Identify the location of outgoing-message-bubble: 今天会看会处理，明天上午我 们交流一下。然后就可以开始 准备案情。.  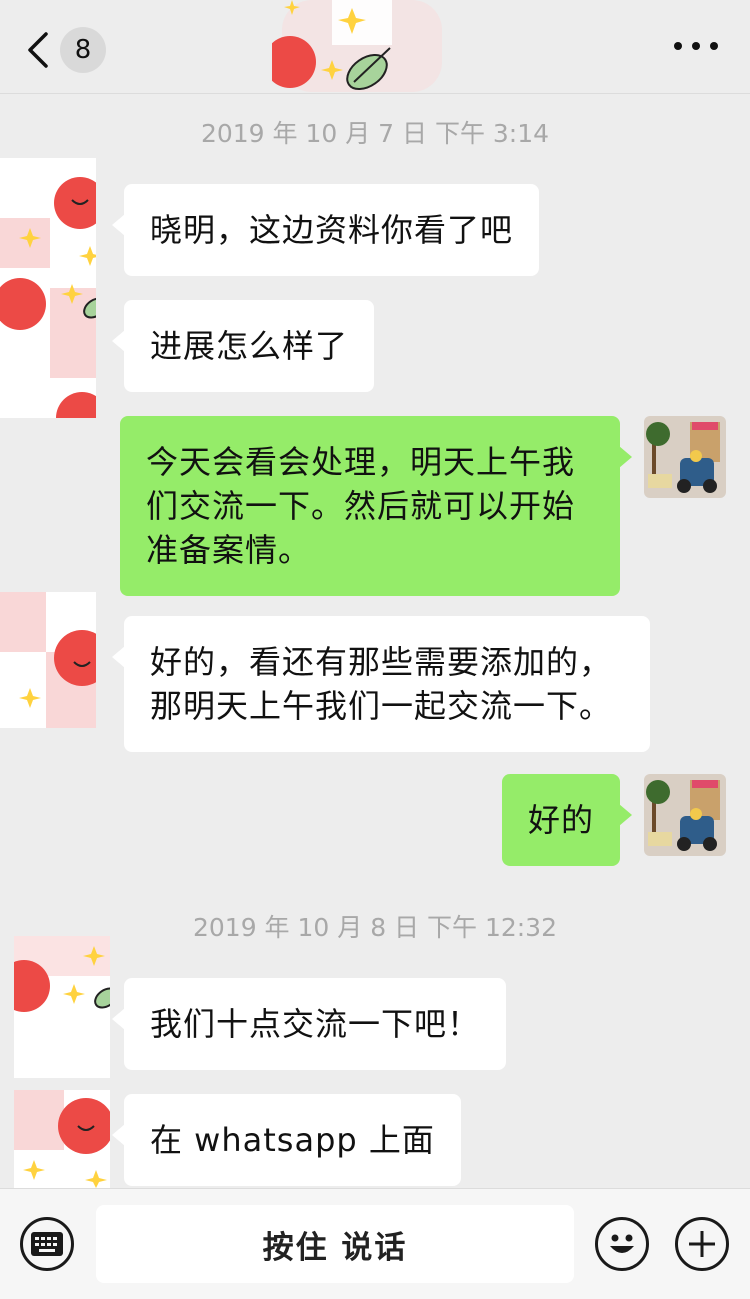
(376, 506).